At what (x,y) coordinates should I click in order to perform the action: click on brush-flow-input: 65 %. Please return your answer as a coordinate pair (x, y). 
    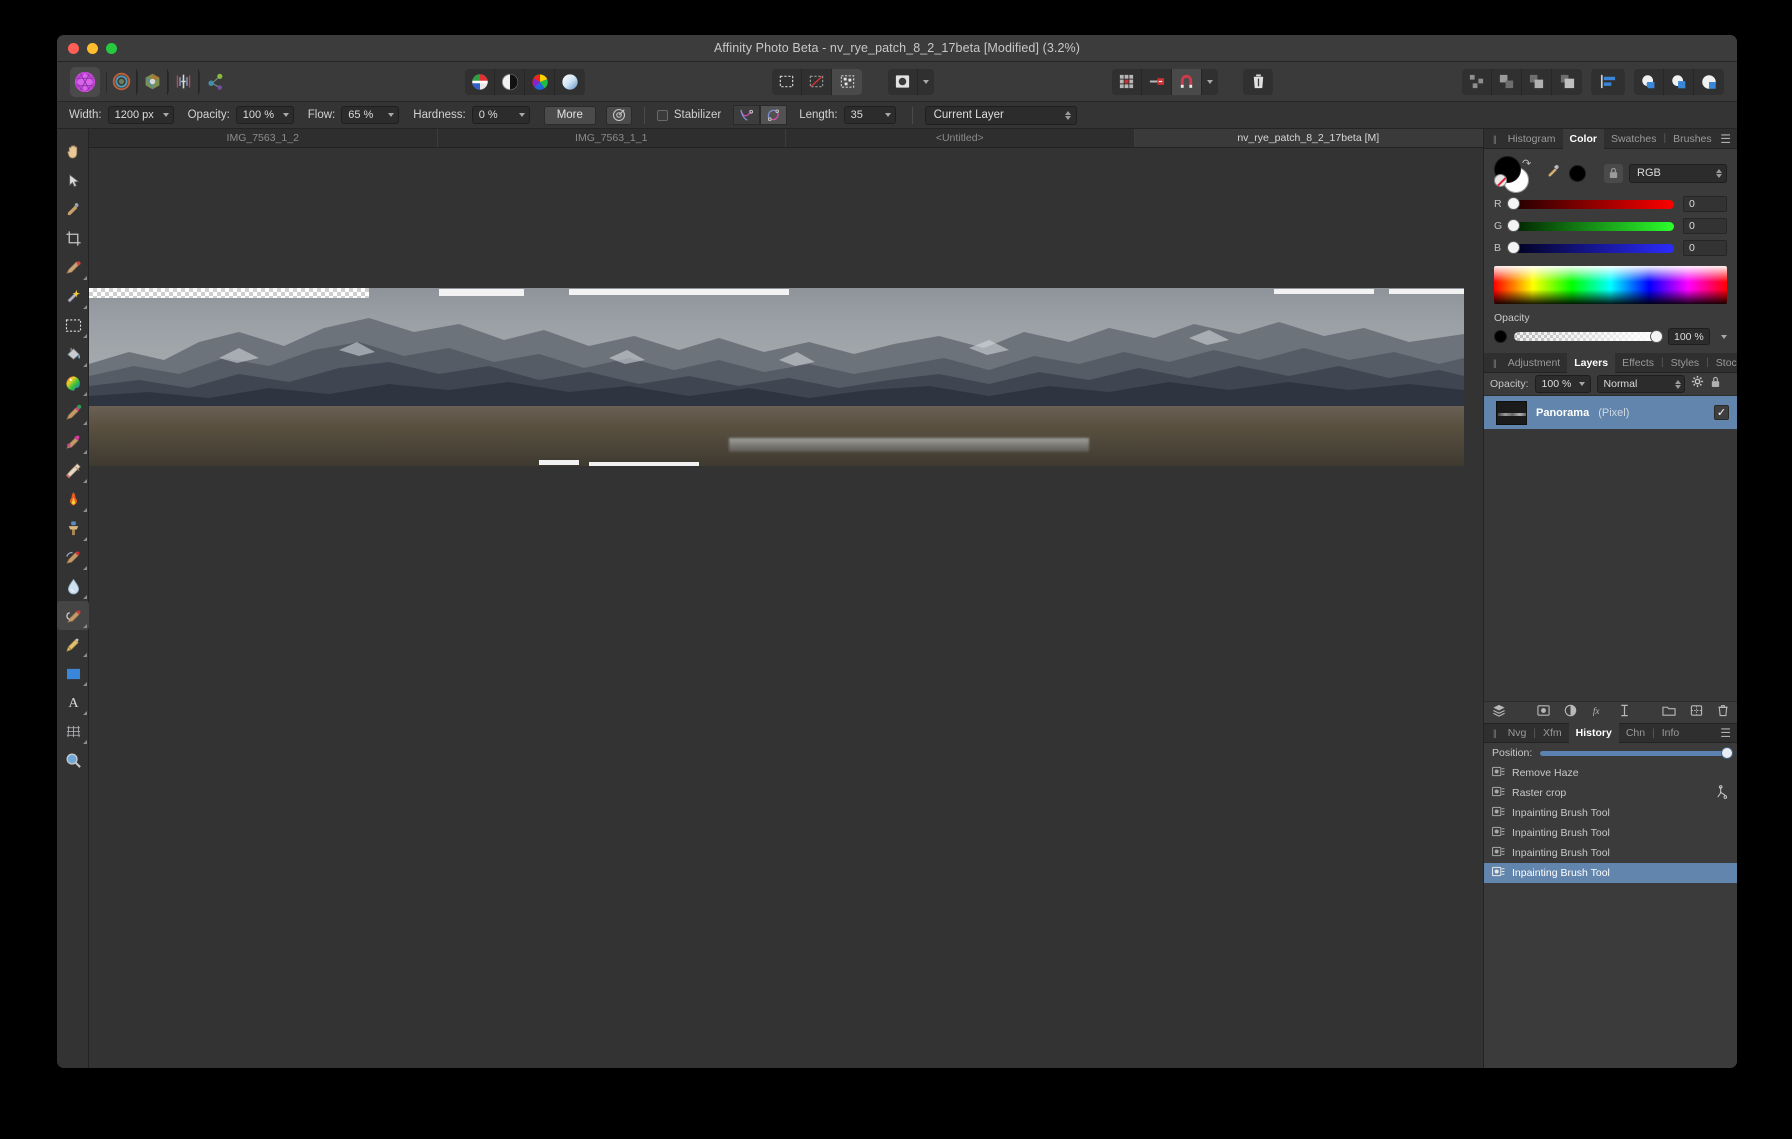
    Looking at the image, I should click on (370, 115).